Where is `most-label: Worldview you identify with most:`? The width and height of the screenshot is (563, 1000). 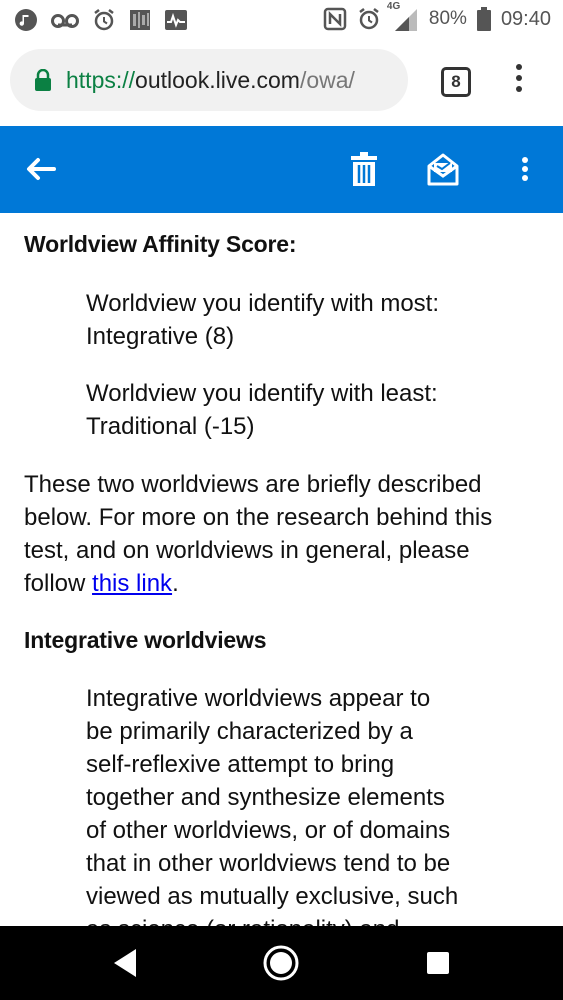
most-label: Worldview you identify with most: is located at coordinates (263, 303).